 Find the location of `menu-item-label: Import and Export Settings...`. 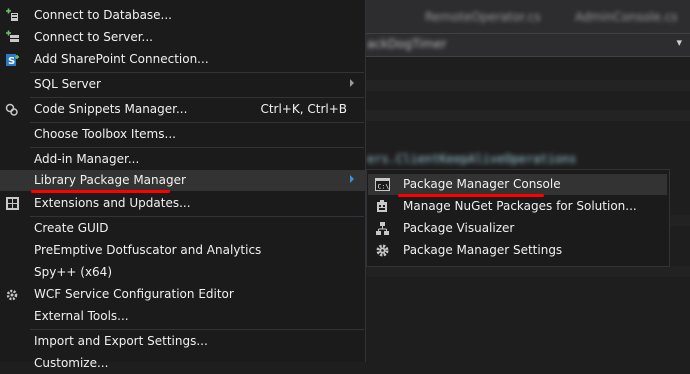

menu-item-label: Import and Export Settings... is located at coordinates (121, 341).